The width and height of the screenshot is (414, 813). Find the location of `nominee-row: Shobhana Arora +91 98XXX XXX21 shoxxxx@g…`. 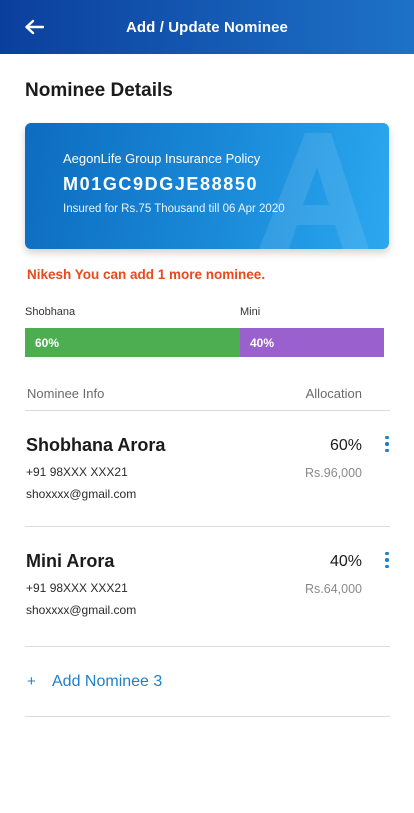

nominee-row: Shobhana Arora +91 98XXX XXX21 shoxxxx@g… is located at coordinates (207, 469).